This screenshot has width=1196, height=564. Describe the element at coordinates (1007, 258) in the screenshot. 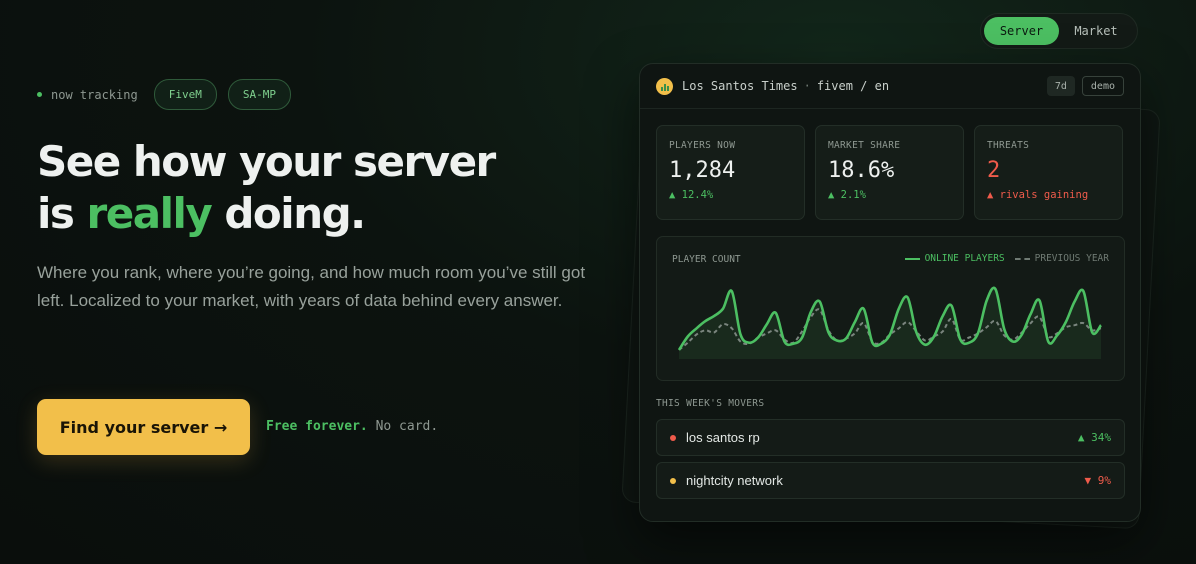

I see `chart-legend: ONLINE PLAYERS PREVIOUS YEAR` at that location.